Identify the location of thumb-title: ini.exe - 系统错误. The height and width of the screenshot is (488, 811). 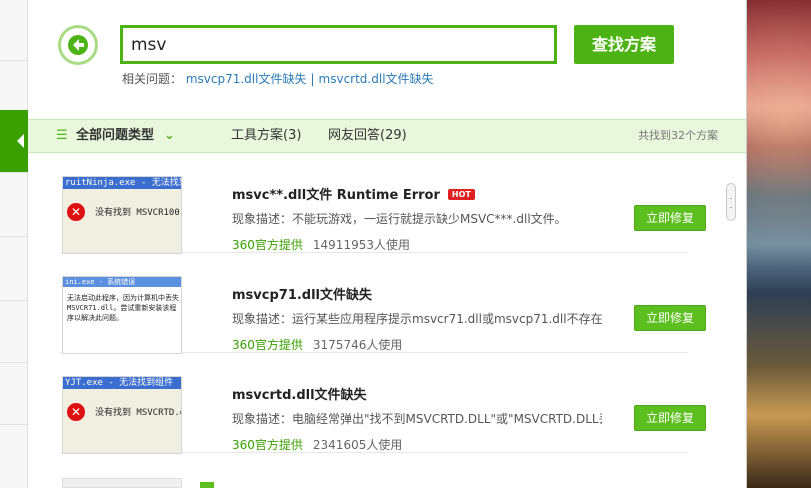
(122, 282).